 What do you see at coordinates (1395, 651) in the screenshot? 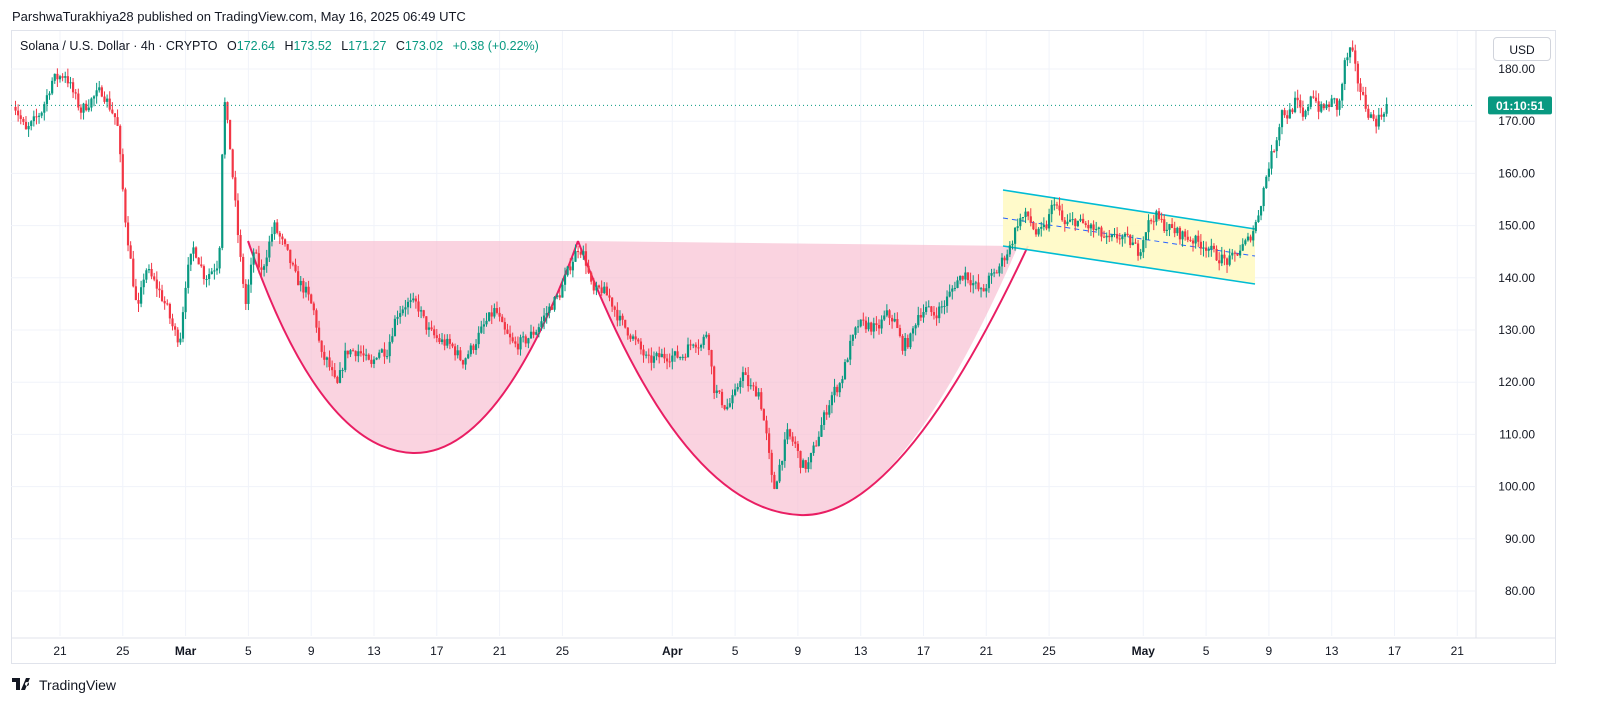
I see `x-tick-label: 17` at bounding box center [1395, 651].